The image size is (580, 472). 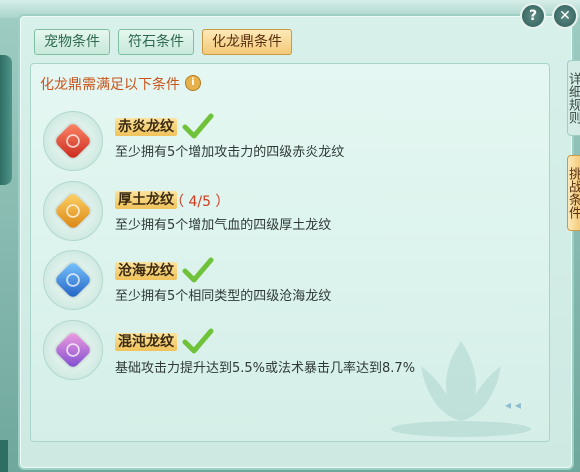 What do you see at coordinates (73, 280) in the screenshot?
I see `blue-dragon-gem-icon` at bounding box center [73, 280].